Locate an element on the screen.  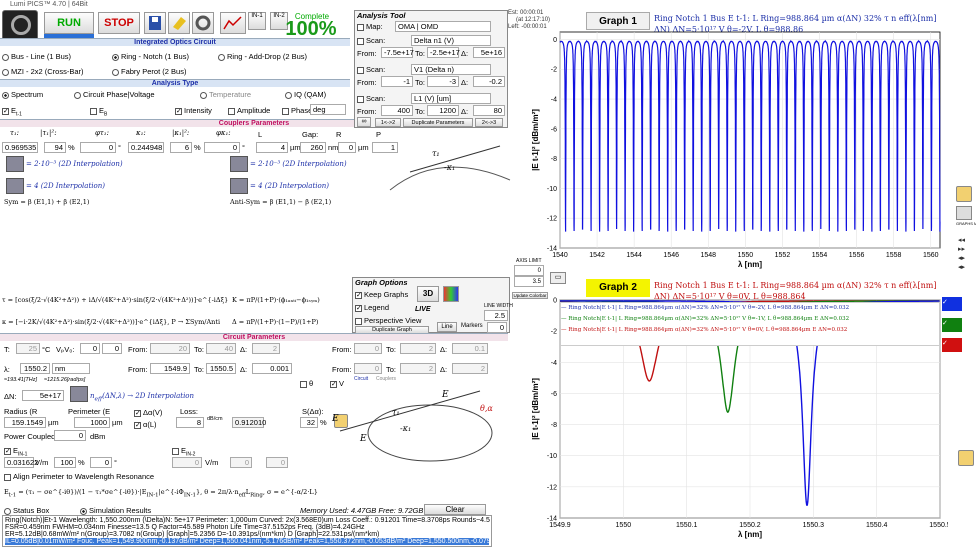
dn-field: 5e+17 is located at coordinates (43, 395).